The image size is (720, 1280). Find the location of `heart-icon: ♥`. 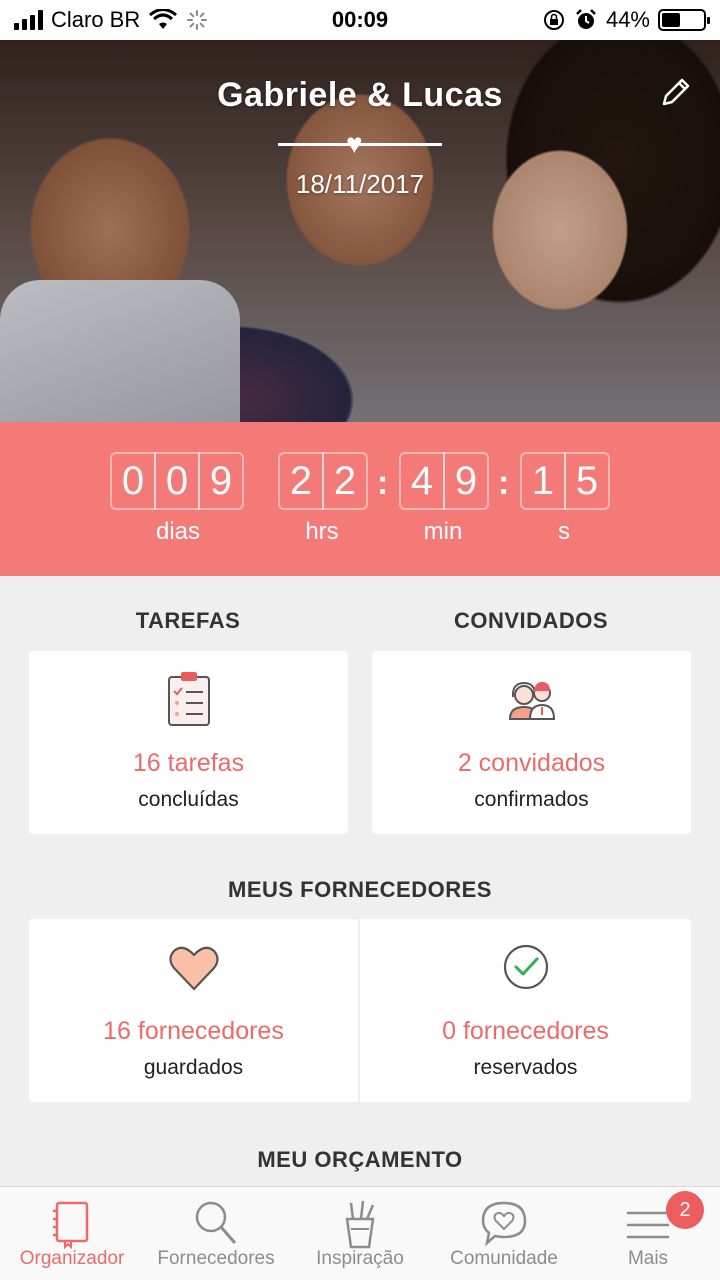

heart-icon: ♥ is located at coordinates (354, 143).